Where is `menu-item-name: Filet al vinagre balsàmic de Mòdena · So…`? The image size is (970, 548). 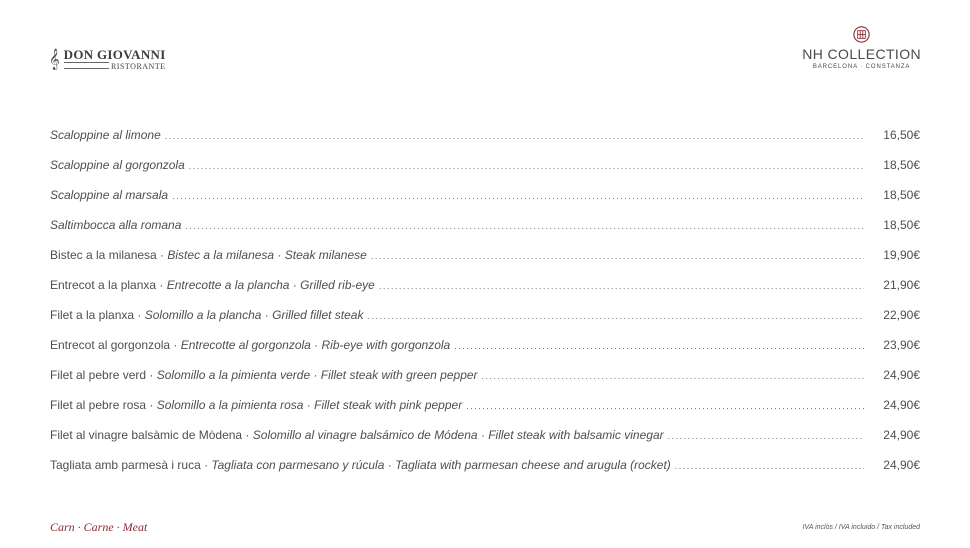 menu-item-name: Filet al vinagre balsàmic de Mòdena · So… is located at coordinates (357, 435).